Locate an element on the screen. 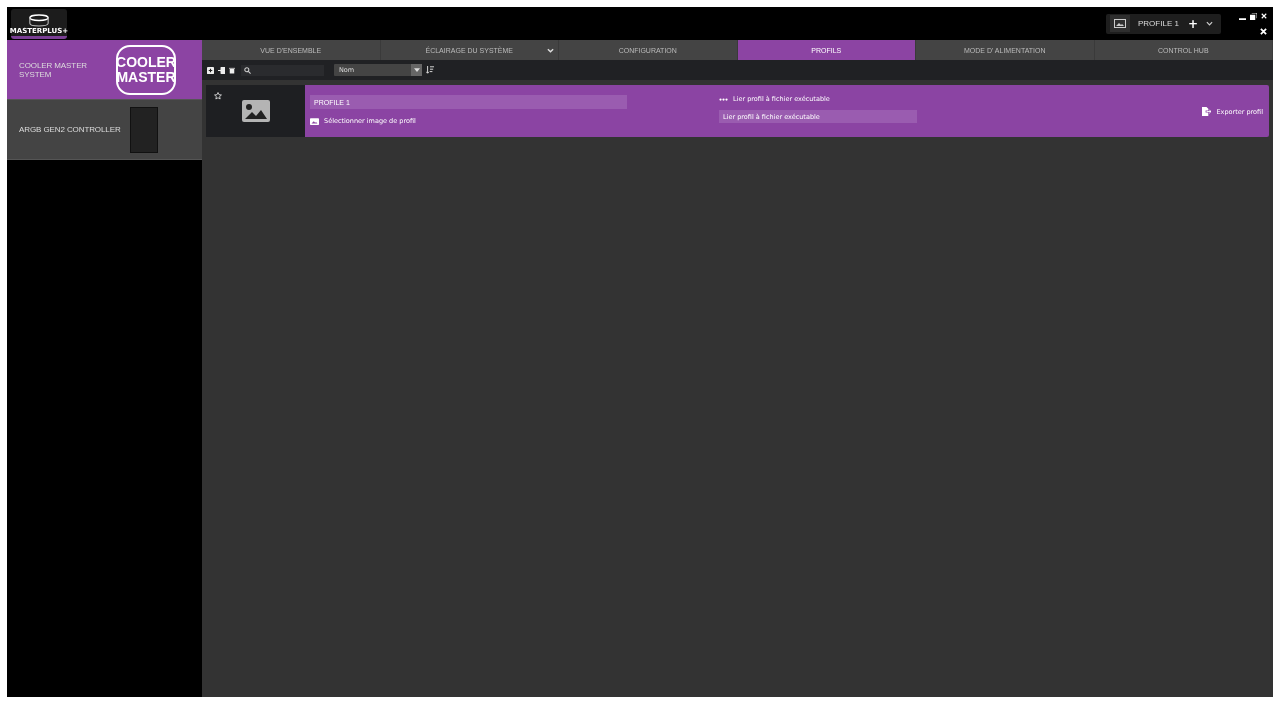 The width and height of the screenshot is (1280, 704). brand-logo: COOLER MASTER is located at coordinates (146, 69).